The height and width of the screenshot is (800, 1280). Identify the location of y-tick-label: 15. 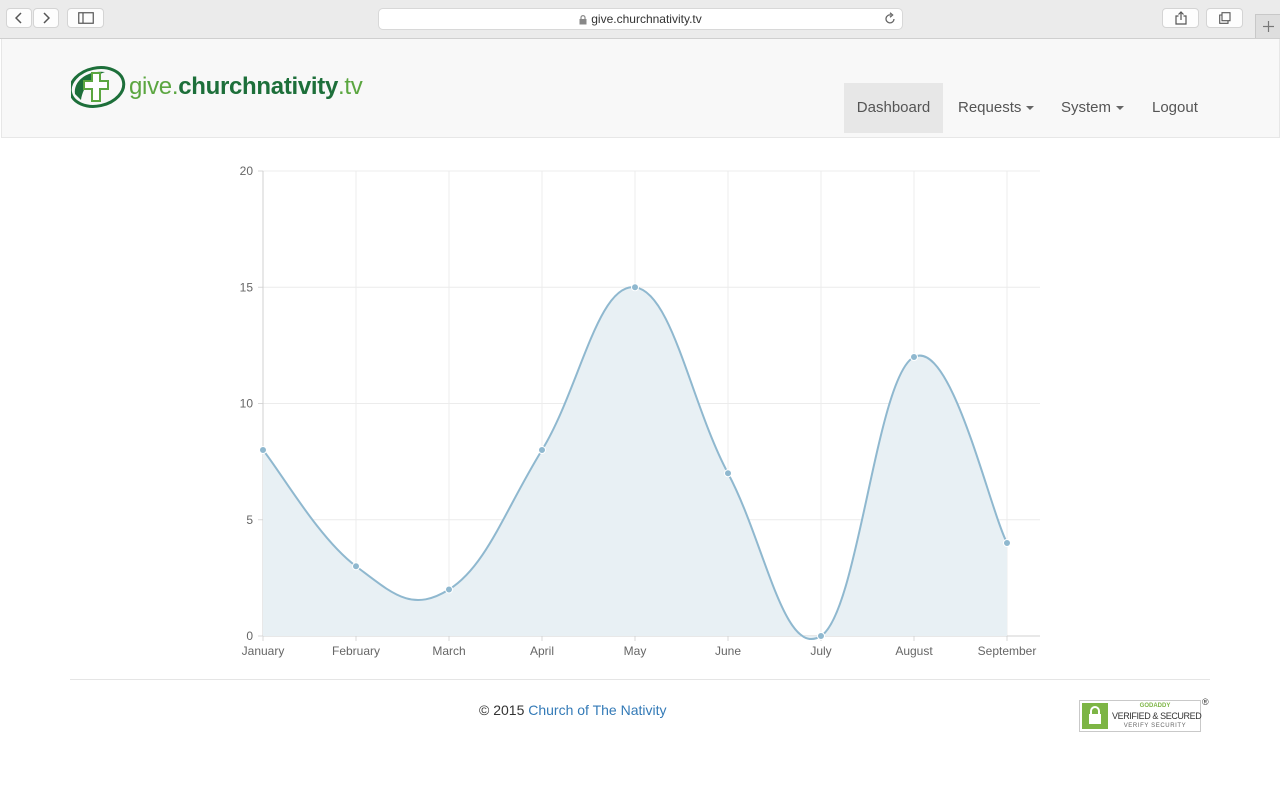
(247, 287).